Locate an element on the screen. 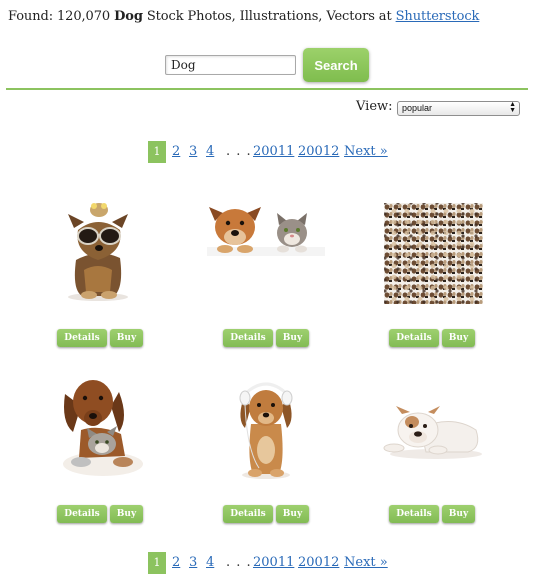 Image resolution: width=535 pixels, height=580 pixels. result-thumbnail-puppy-headphones is located at coordinates (266, 429).